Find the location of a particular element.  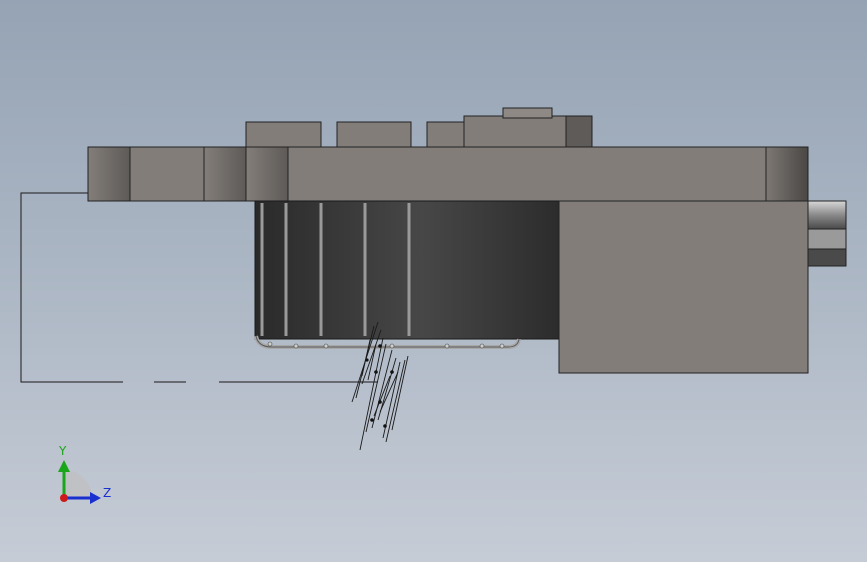

orientation-triad: Y Z is located at coordinates (84, 474).